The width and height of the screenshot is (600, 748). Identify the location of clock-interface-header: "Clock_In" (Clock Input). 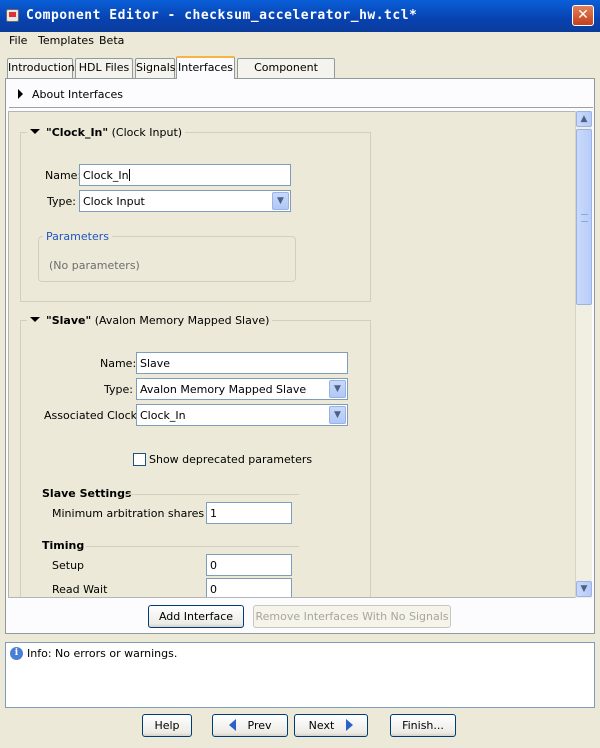
(106, 132).